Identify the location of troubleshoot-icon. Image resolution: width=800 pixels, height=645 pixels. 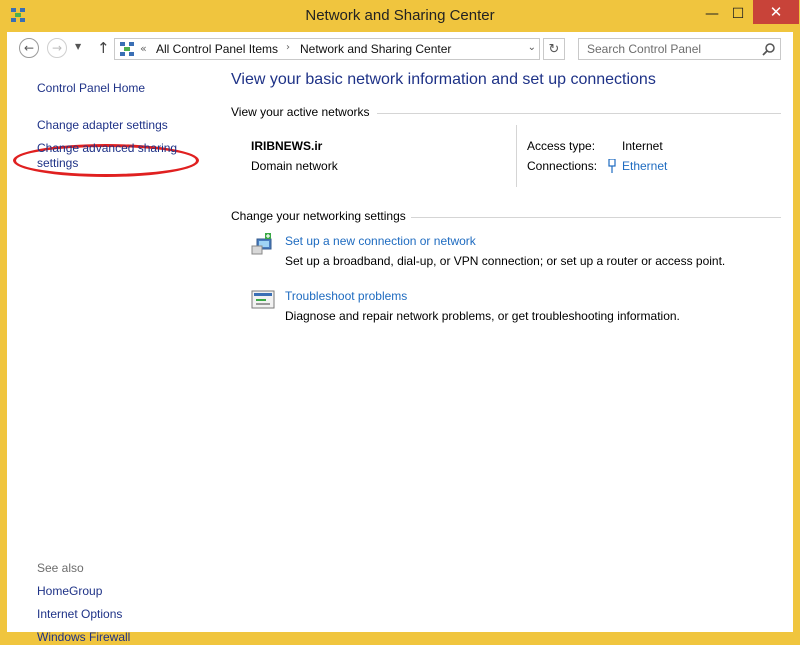
(263, 299).